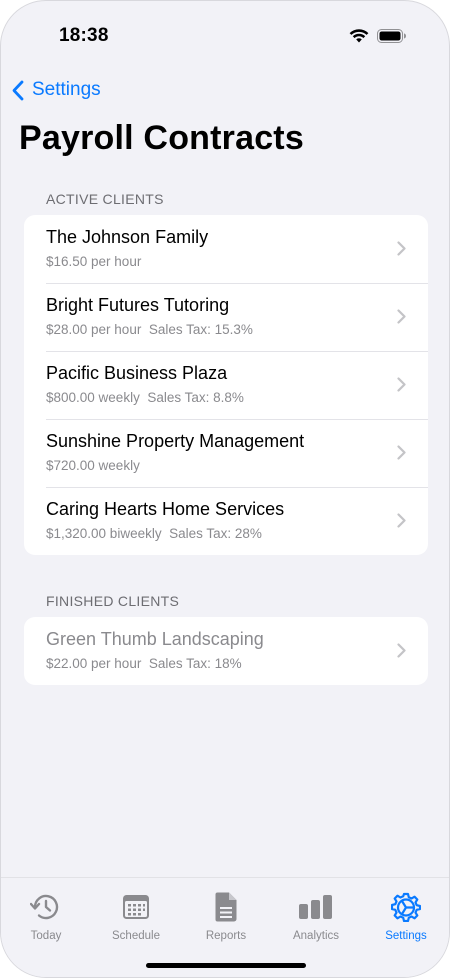 This screenshot has width=450, height=978. I want to click on status-icons, so click(378, 38).